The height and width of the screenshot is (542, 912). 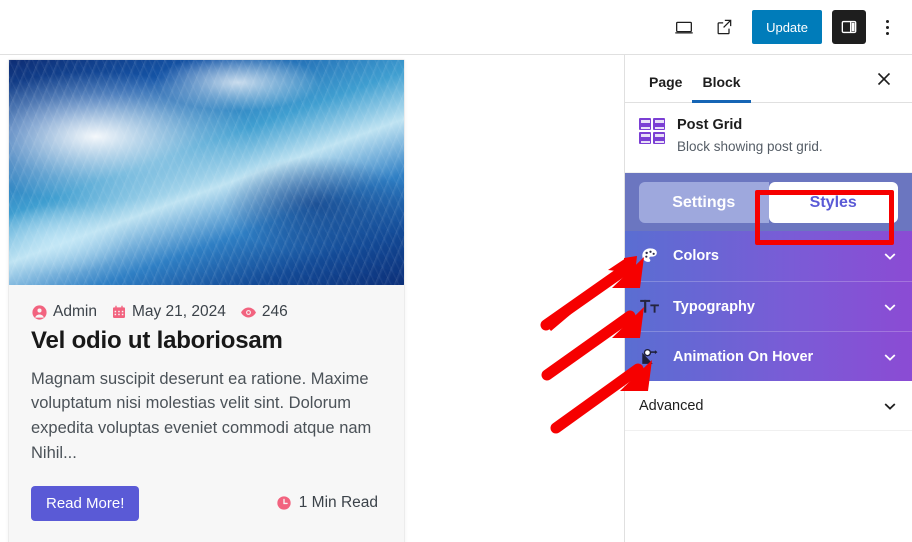 I want to click on section-advanced: Advanced, so click(x=768, y=406).